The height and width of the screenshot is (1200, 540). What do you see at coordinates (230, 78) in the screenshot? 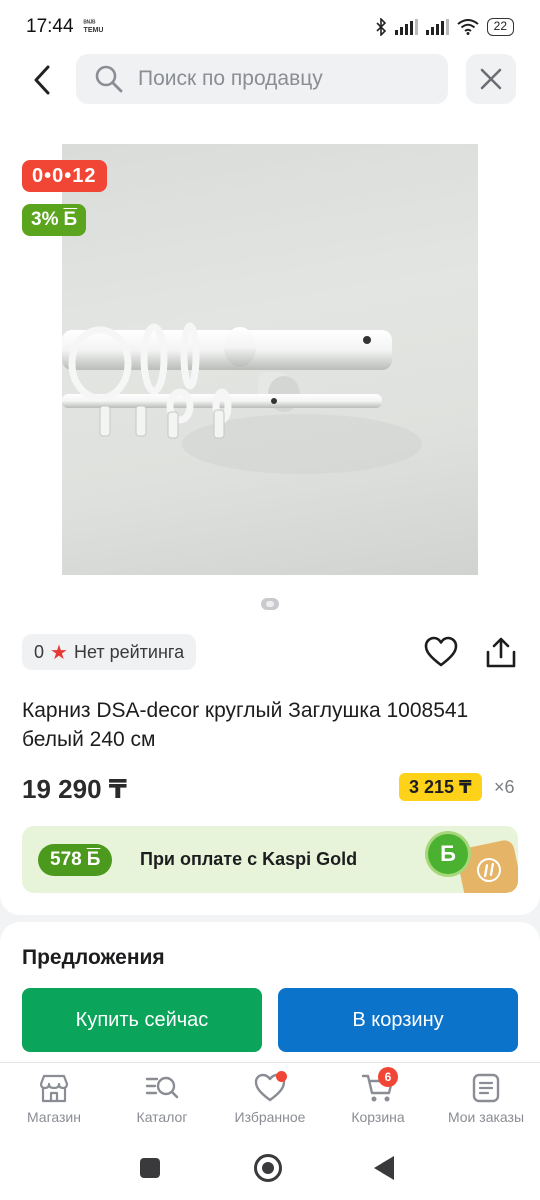
I see `search-placeholder: Поиск по продавцу` at bounding box center [230, 78].